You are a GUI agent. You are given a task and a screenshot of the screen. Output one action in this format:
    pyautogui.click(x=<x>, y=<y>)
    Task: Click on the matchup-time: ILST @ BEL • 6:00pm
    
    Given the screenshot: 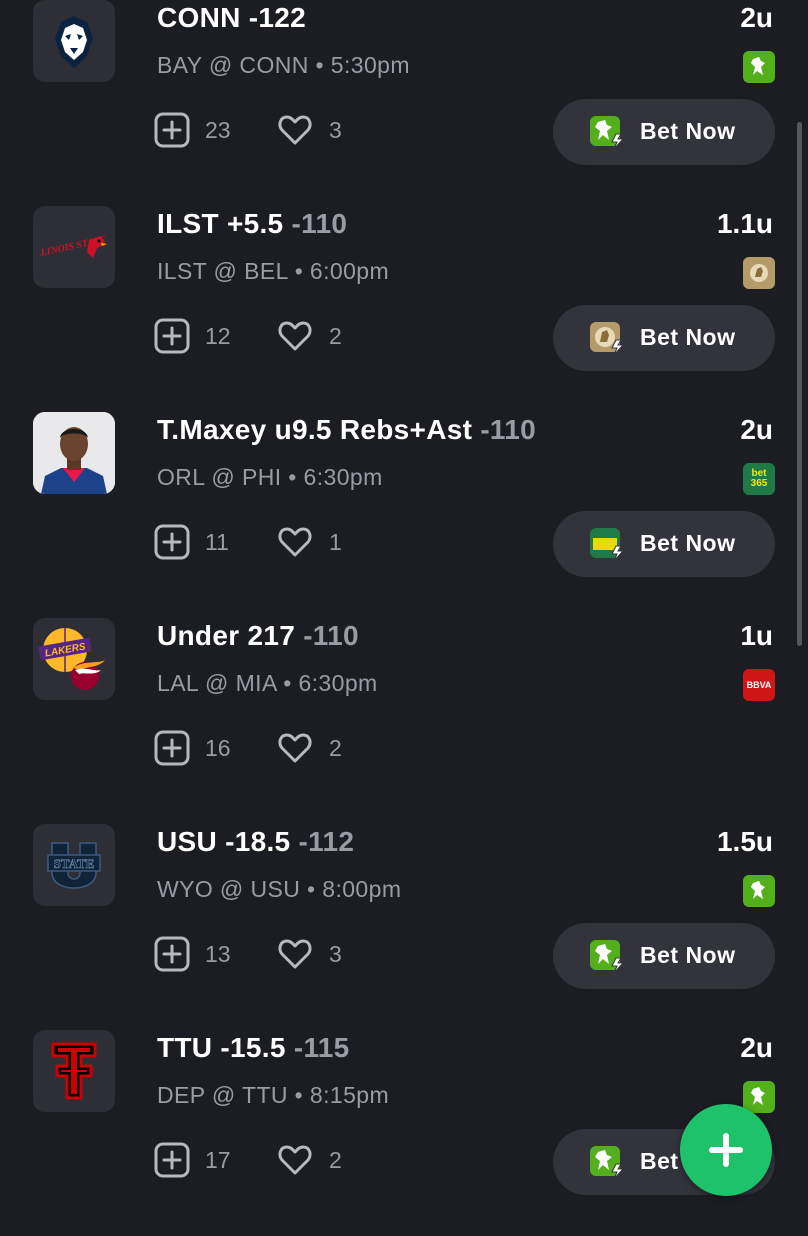 What is the action you would take?
    pyautogui.click(x=273, y=271)
    